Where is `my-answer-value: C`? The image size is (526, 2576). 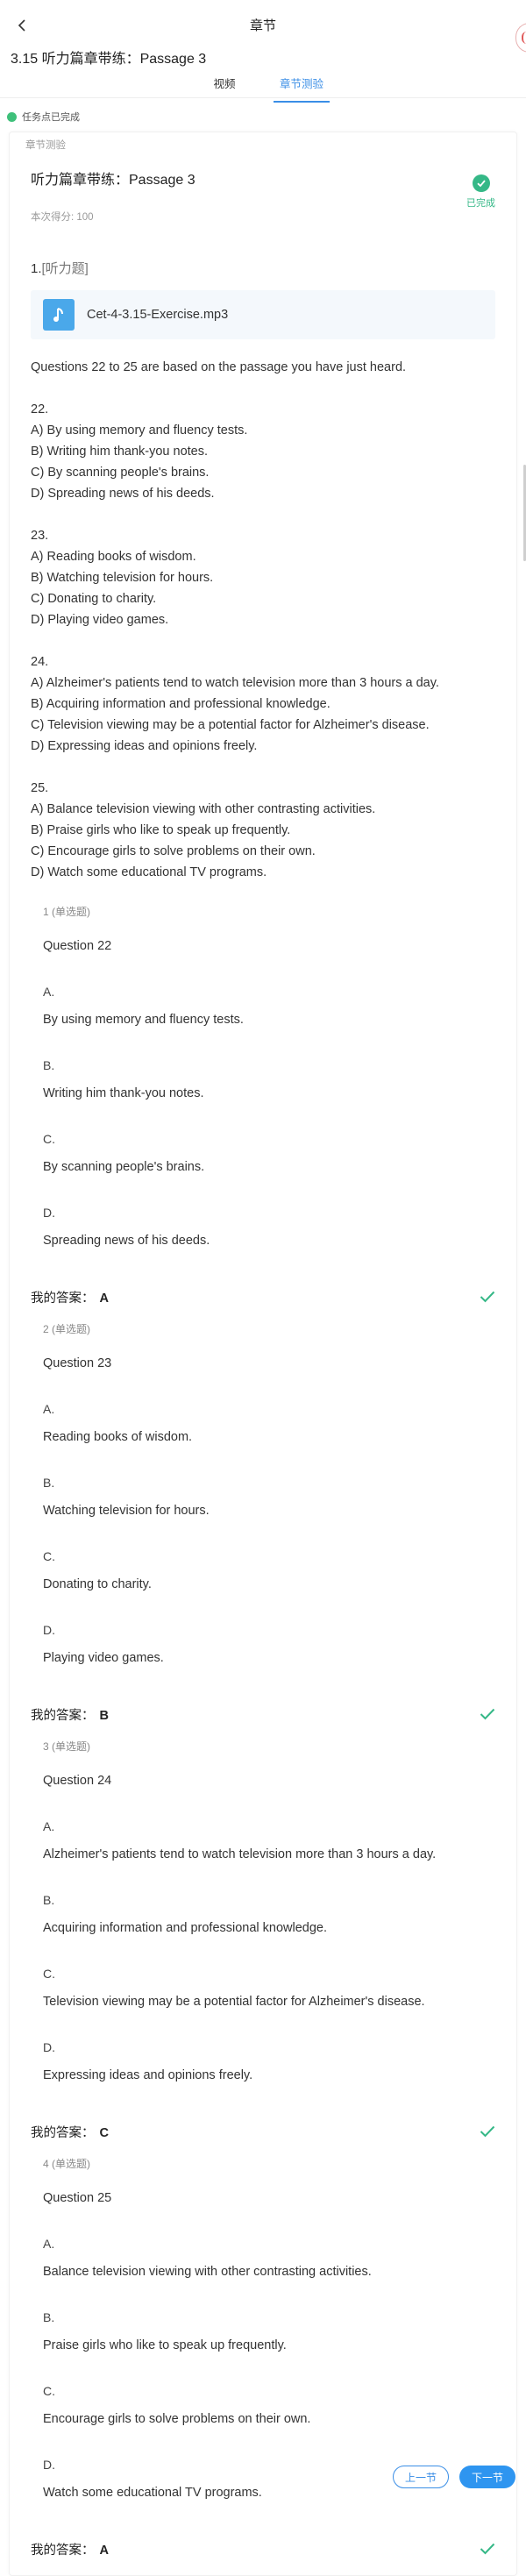
my-answer-value: C is located at coordinates (104, 2132).